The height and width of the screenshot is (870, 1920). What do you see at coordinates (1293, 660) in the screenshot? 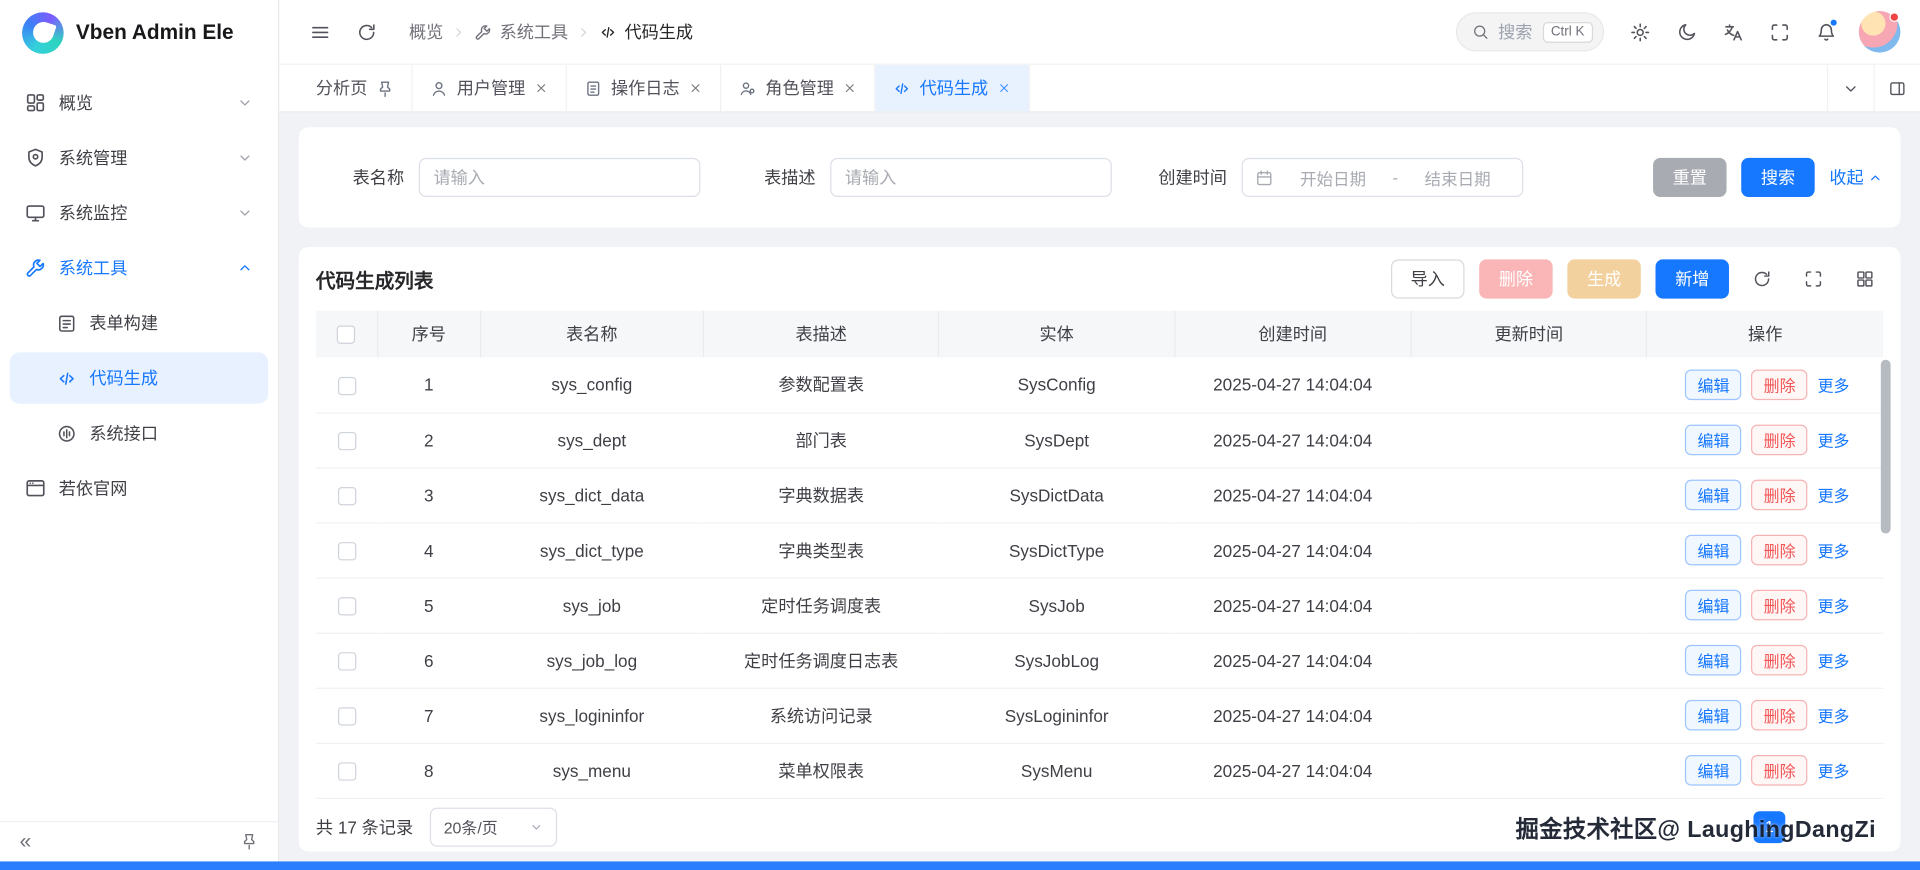
I see `cell-created: 2025-04-27 14:04:04` at bounding box center [1293, 660].